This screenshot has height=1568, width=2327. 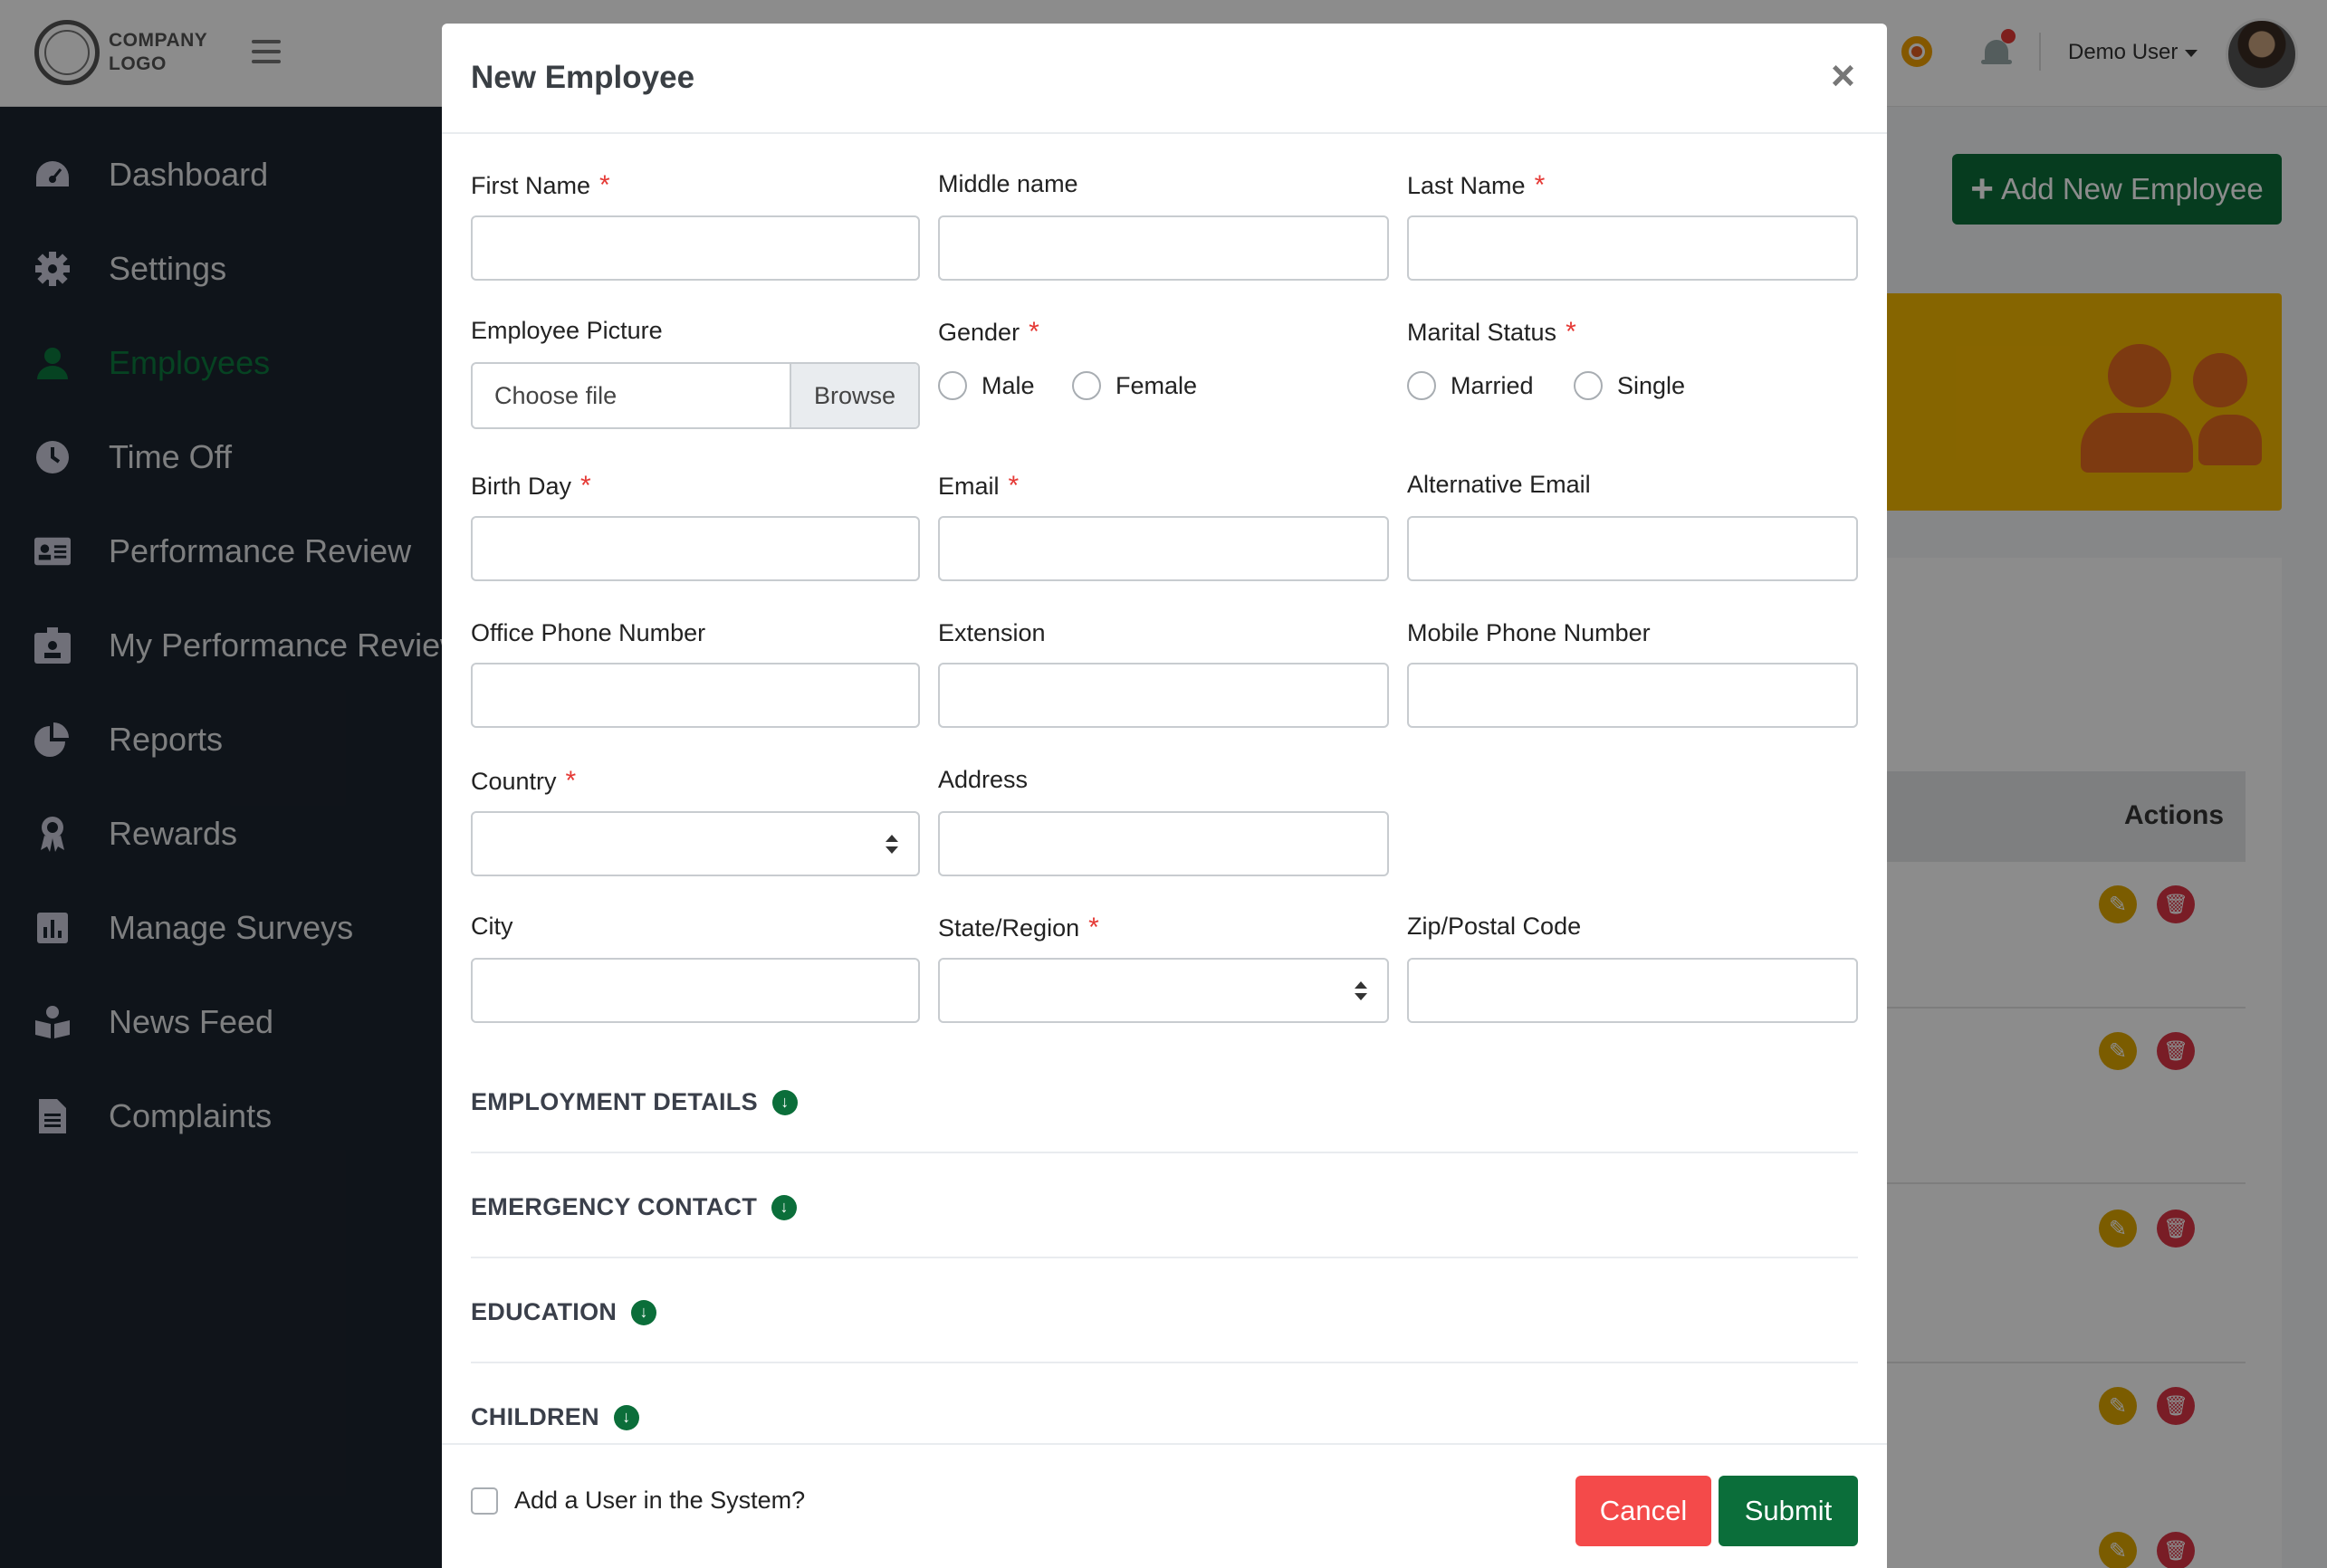 I want to click on birth-day-input, so click(x=695, y=548).